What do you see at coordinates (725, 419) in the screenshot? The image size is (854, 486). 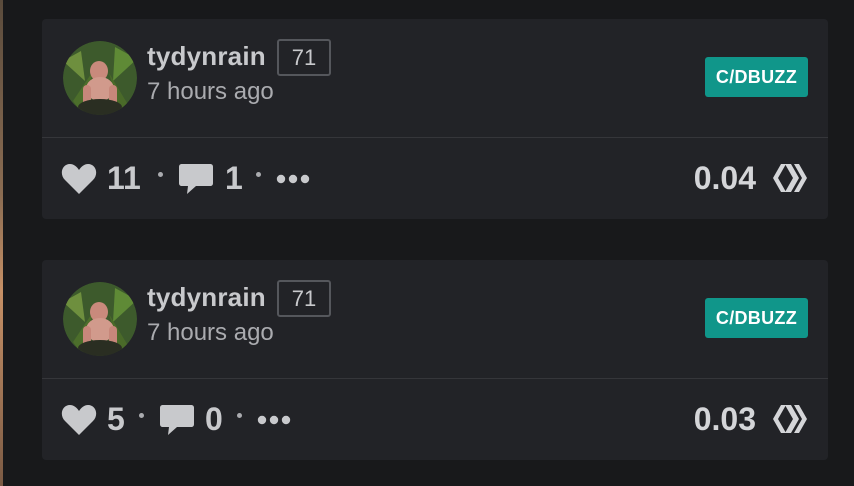 I see `payout-value: 0.03` at bounding box center [725, 419].